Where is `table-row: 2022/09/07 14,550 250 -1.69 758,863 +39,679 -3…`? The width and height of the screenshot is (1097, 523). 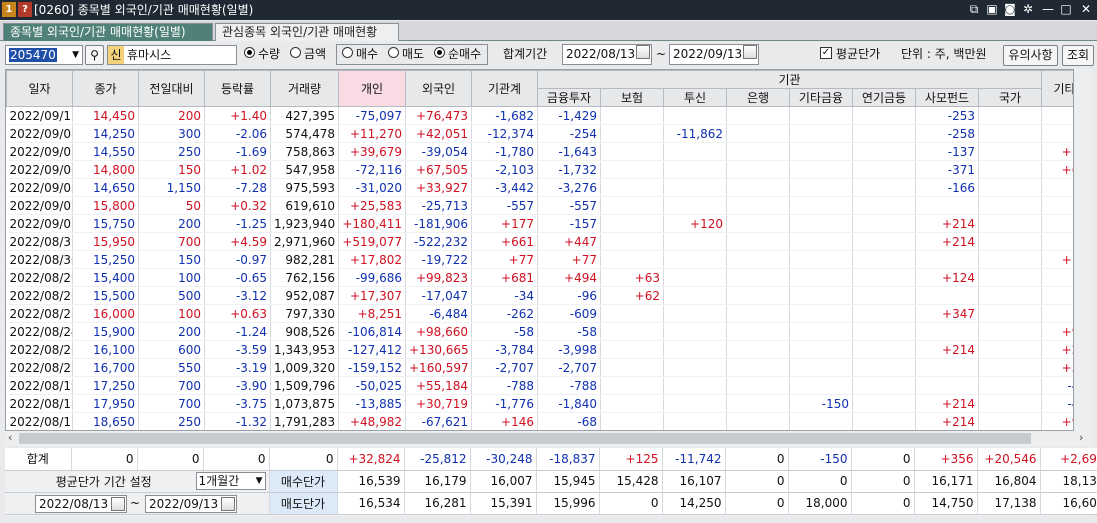
table-row: 2022/09/07 14,550 250 -1.69 758,863 +39,679 -3… is located at coordinates (539, 151).